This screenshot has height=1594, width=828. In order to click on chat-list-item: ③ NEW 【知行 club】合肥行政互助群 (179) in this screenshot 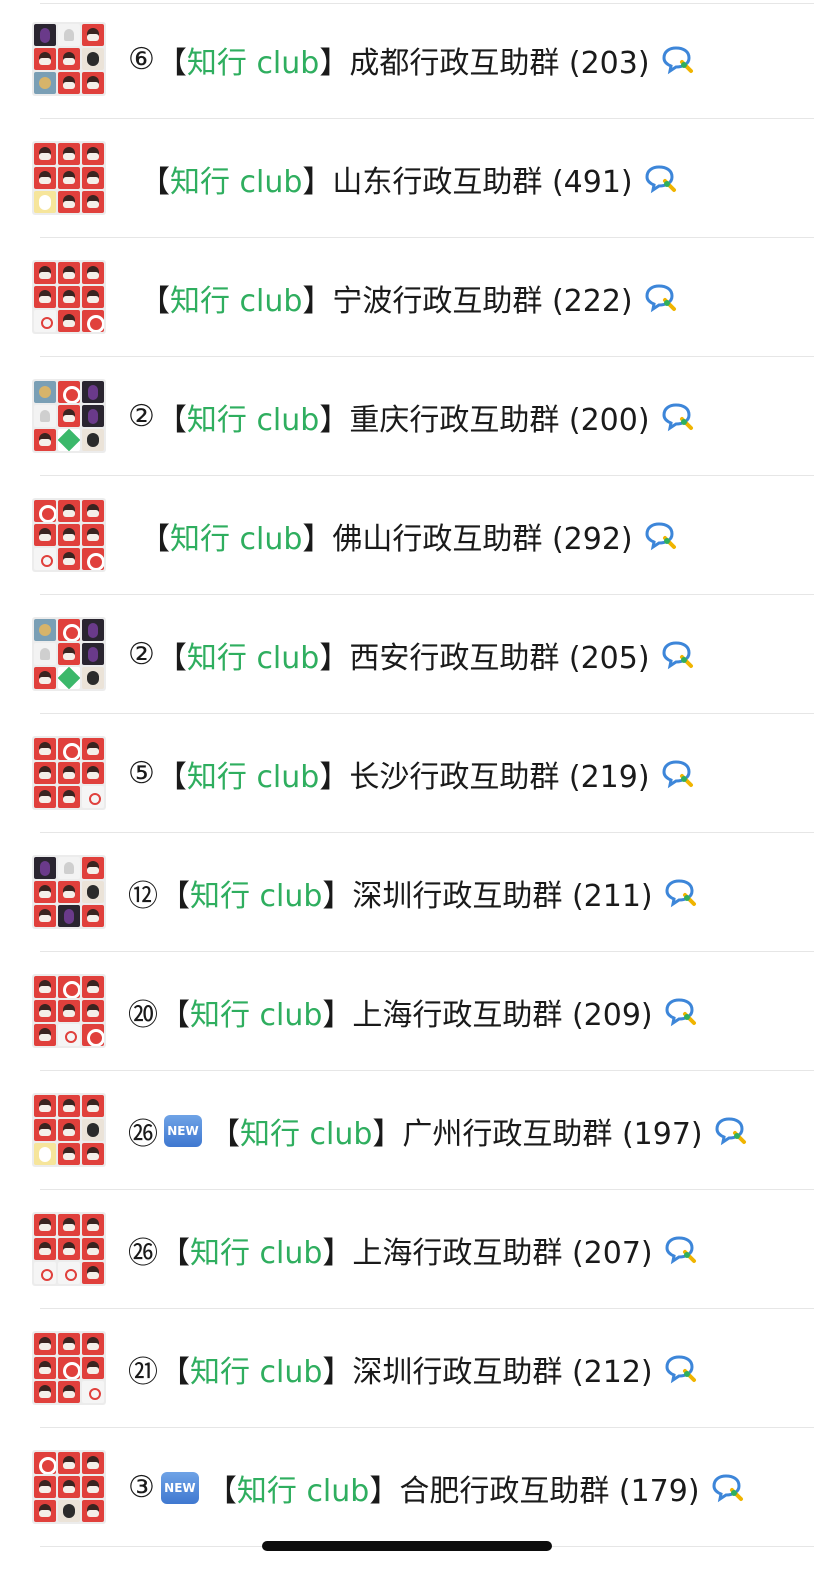, I will do `click(414, 1487)`.